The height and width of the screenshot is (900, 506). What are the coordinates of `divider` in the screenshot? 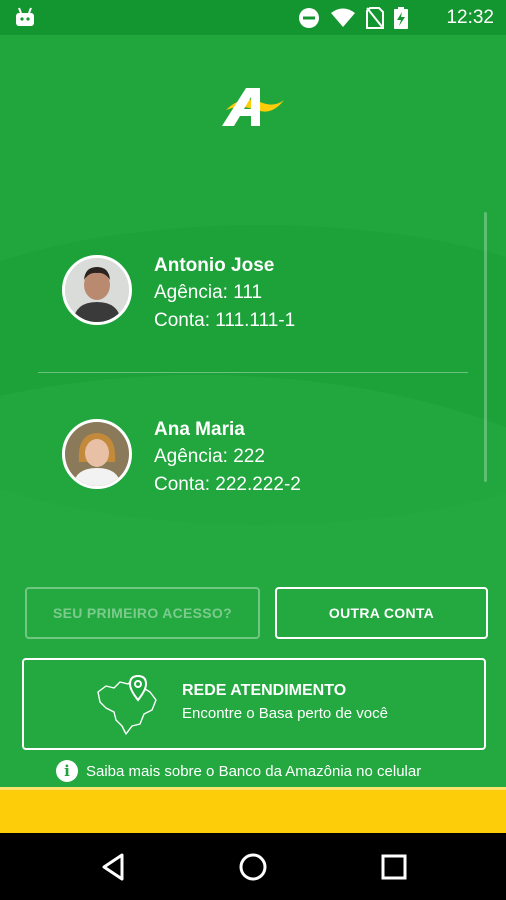 It's located at (253, 372).